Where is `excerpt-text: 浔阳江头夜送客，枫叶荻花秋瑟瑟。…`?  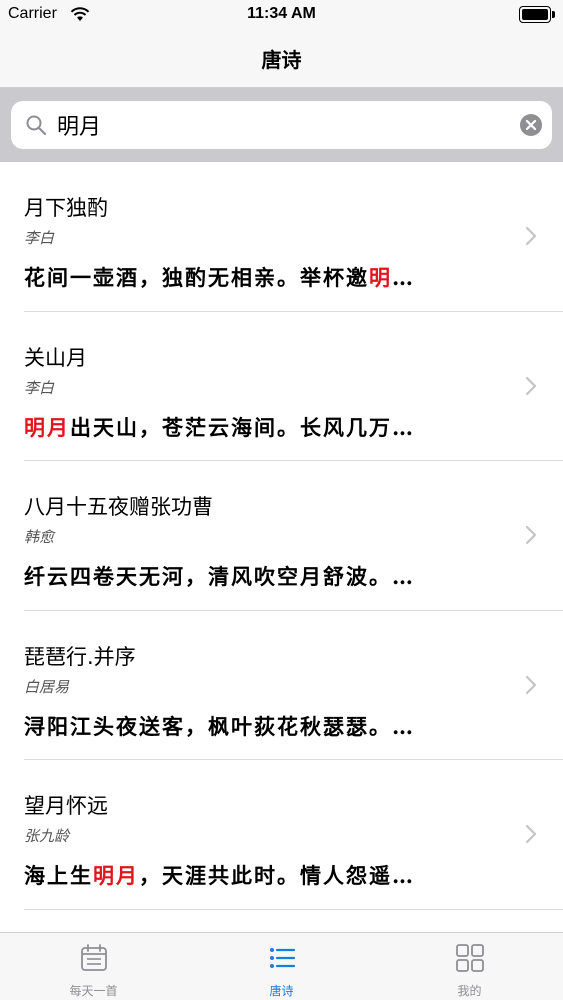
excerpt-text: 浔阳江头夜送客，枫叶荻花秋瑟瑟。… is located at coordinates (219, 726).